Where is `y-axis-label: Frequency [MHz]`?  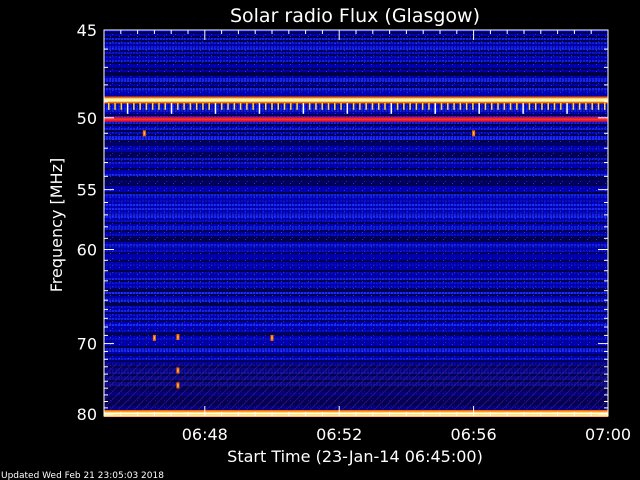
y-axis-label: Frequency [MHz] is located at coordinates (56, 225).